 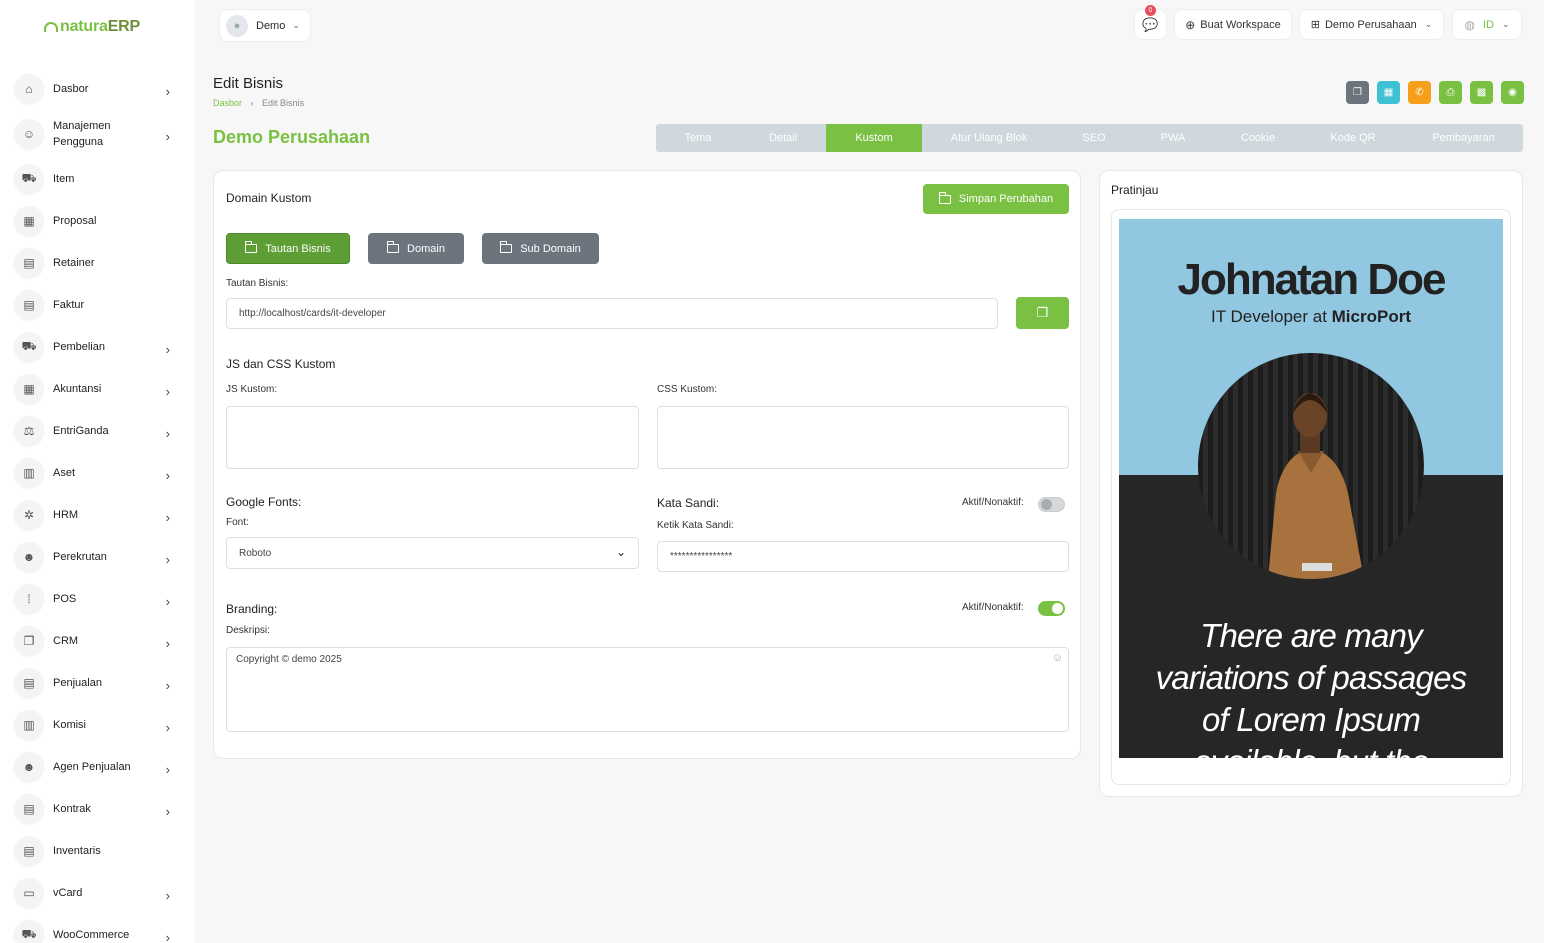 What do you see at coordinates (98, 767) in the screenshot?
I see `sidebar-item-agen-penjualan: ☻ Agen Penjualan ›` at bounding box center [98, 767].